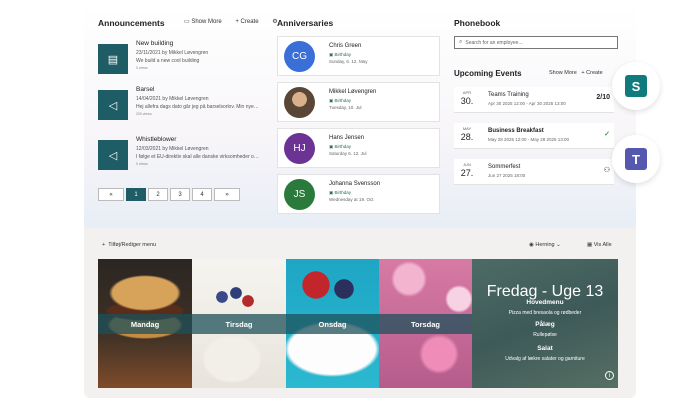  What do you see at coordinates (563, 73) in the screenshot?
I see `events-show-more-button: Show More` at bounding box center [563, 73].